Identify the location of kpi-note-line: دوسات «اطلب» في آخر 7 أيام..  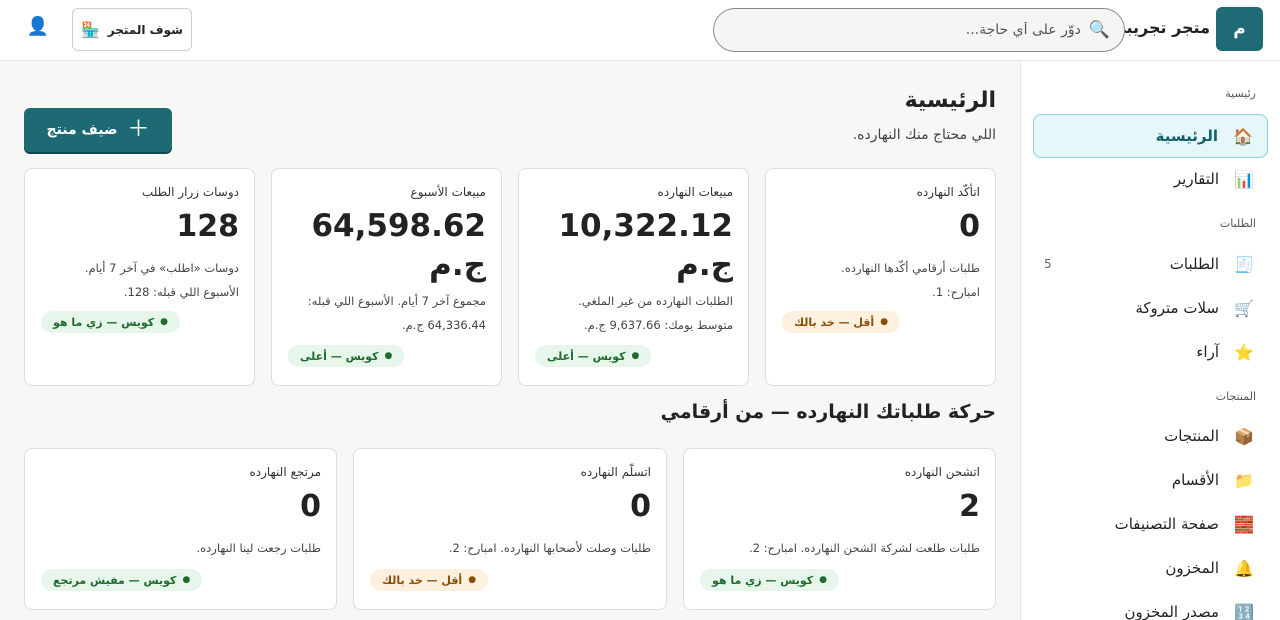
(161, 268).